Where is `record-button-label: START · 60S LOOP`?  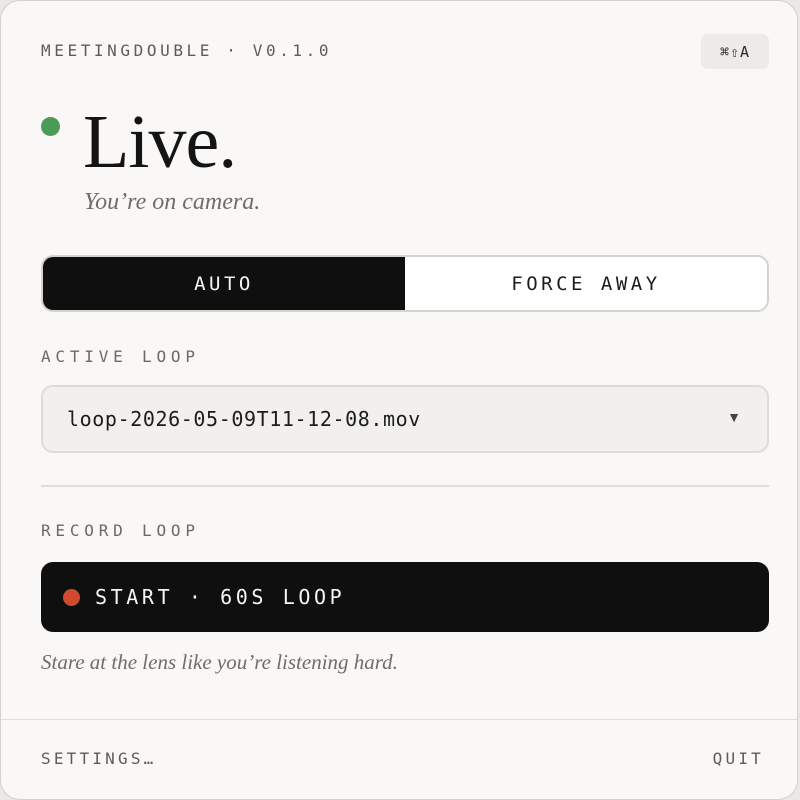 record-button-label: START · 60S LOOP is located at coordinates (220, 597).